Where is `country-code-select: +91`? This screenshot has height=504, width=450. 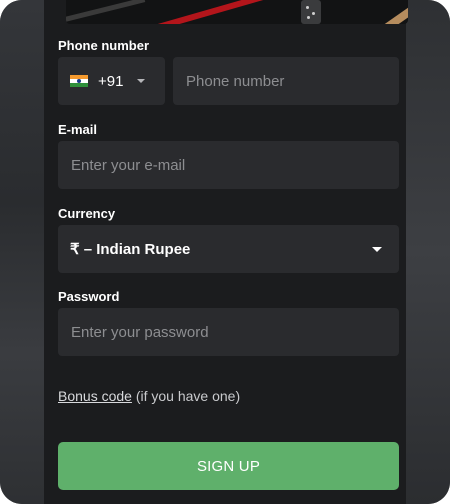 country-code-select: +91 is located at coordinates (111, 81).